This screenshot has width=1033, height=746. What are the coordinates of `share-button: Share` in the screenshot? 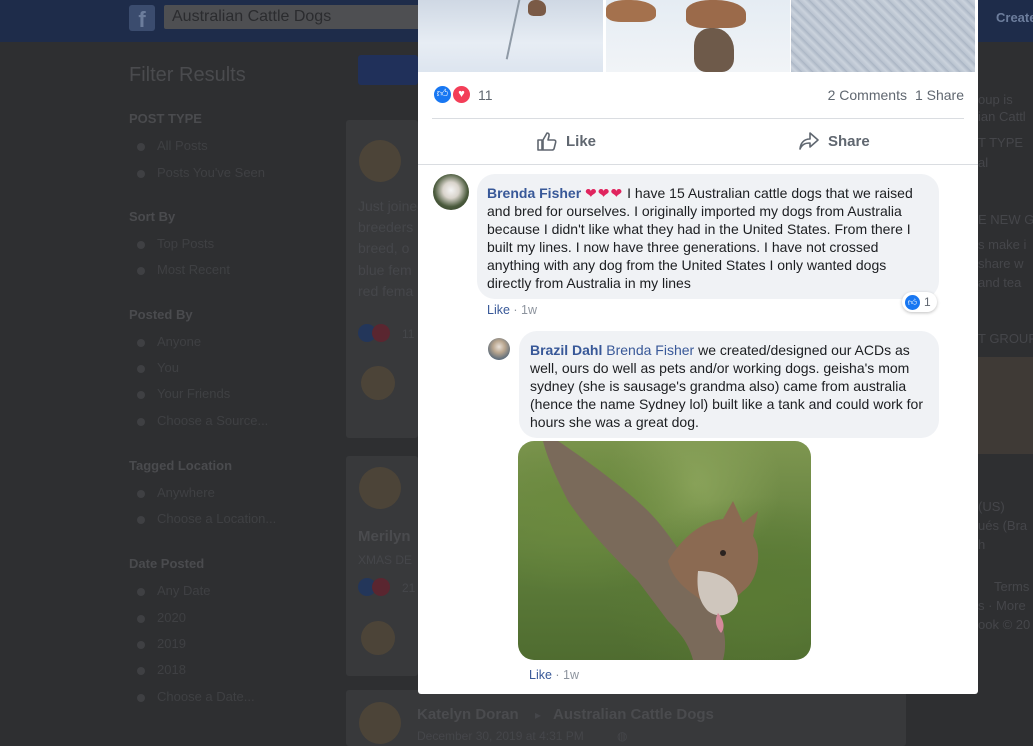 It's located at (834, 141).